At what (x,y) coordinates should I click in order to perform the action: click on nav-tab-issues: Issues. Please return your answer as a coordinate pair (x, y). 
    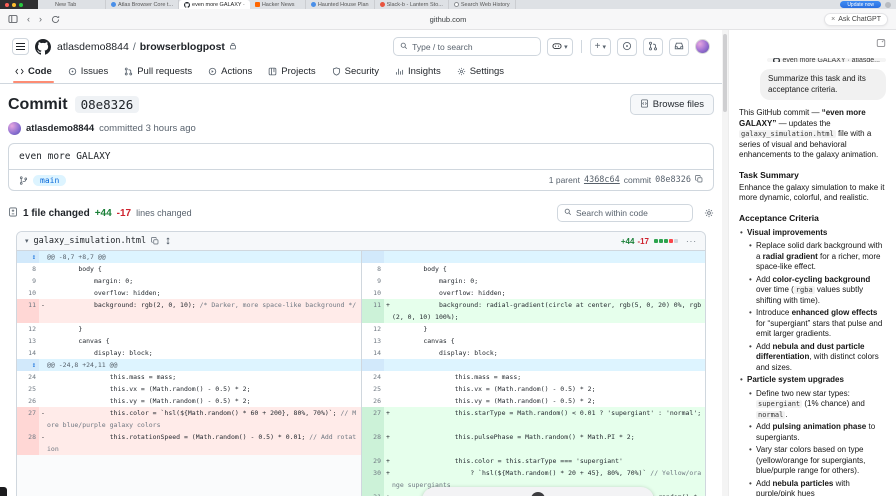
    Looking at the image, I should click on (88, 74).